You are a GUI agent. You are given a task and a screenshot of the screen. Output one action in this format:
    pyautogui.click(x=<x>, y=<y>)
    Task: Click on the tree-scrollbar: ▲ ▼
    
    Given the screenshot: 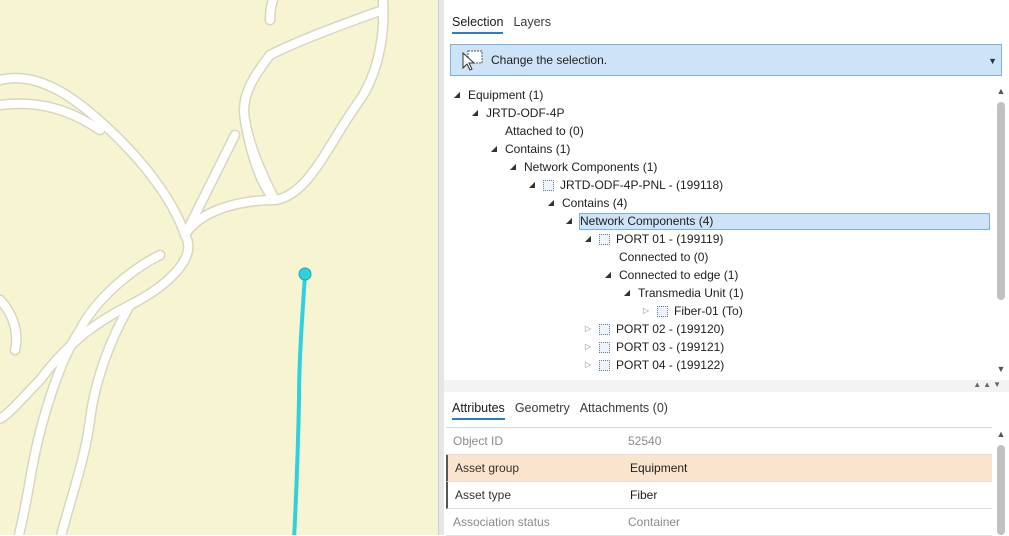 What is the action you would take?
    pyautogui.click(x=1001, y=230)
    